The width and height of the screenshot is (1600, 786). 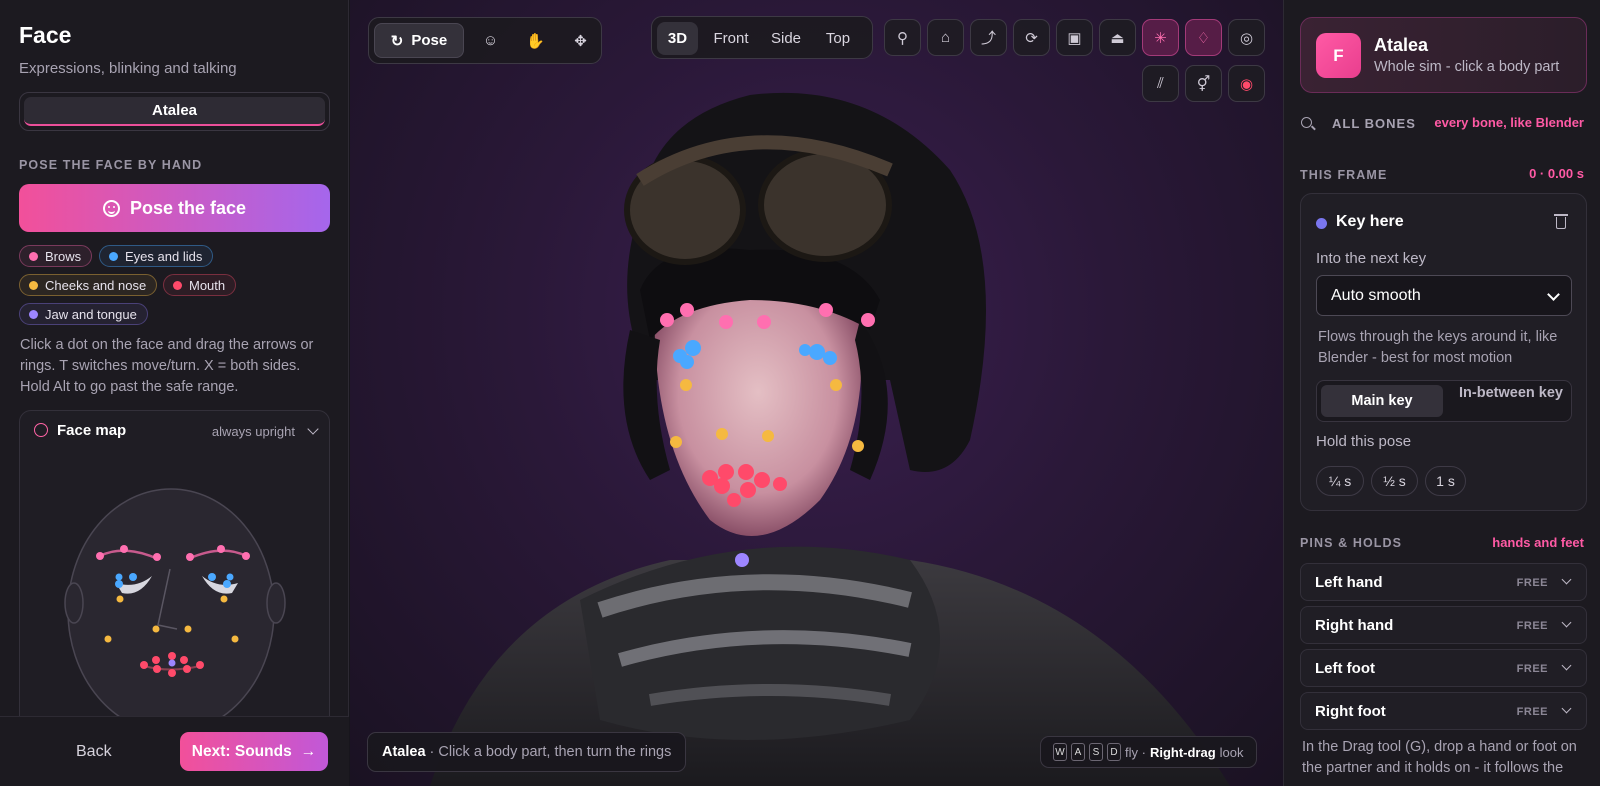 I want to click on bulb-icon: ⚲, so click(x=902, y=38).